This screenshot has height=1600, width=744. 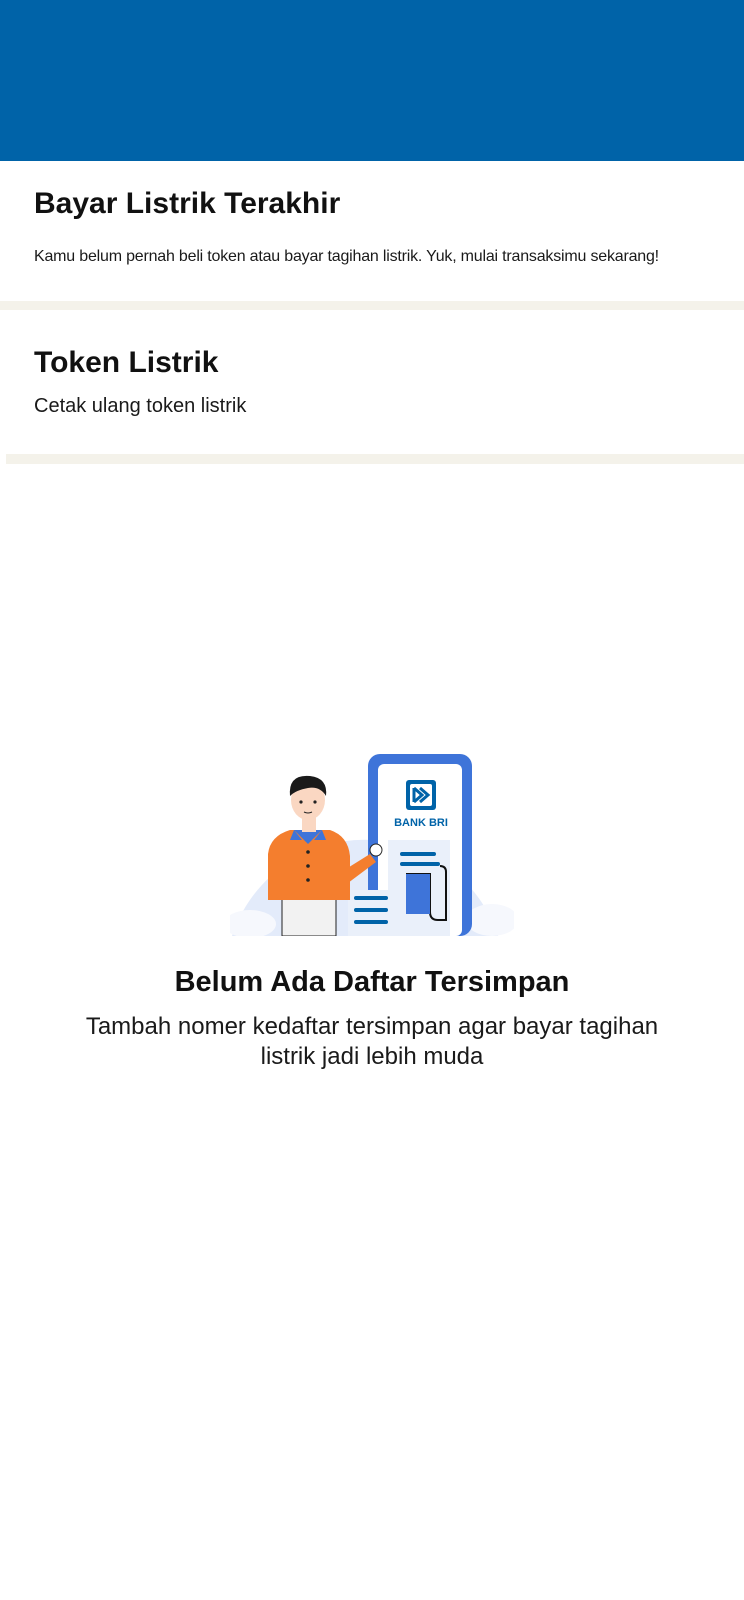 I want to click on empty-state-illustration: BANK BRI, so click(x=372, y=845).